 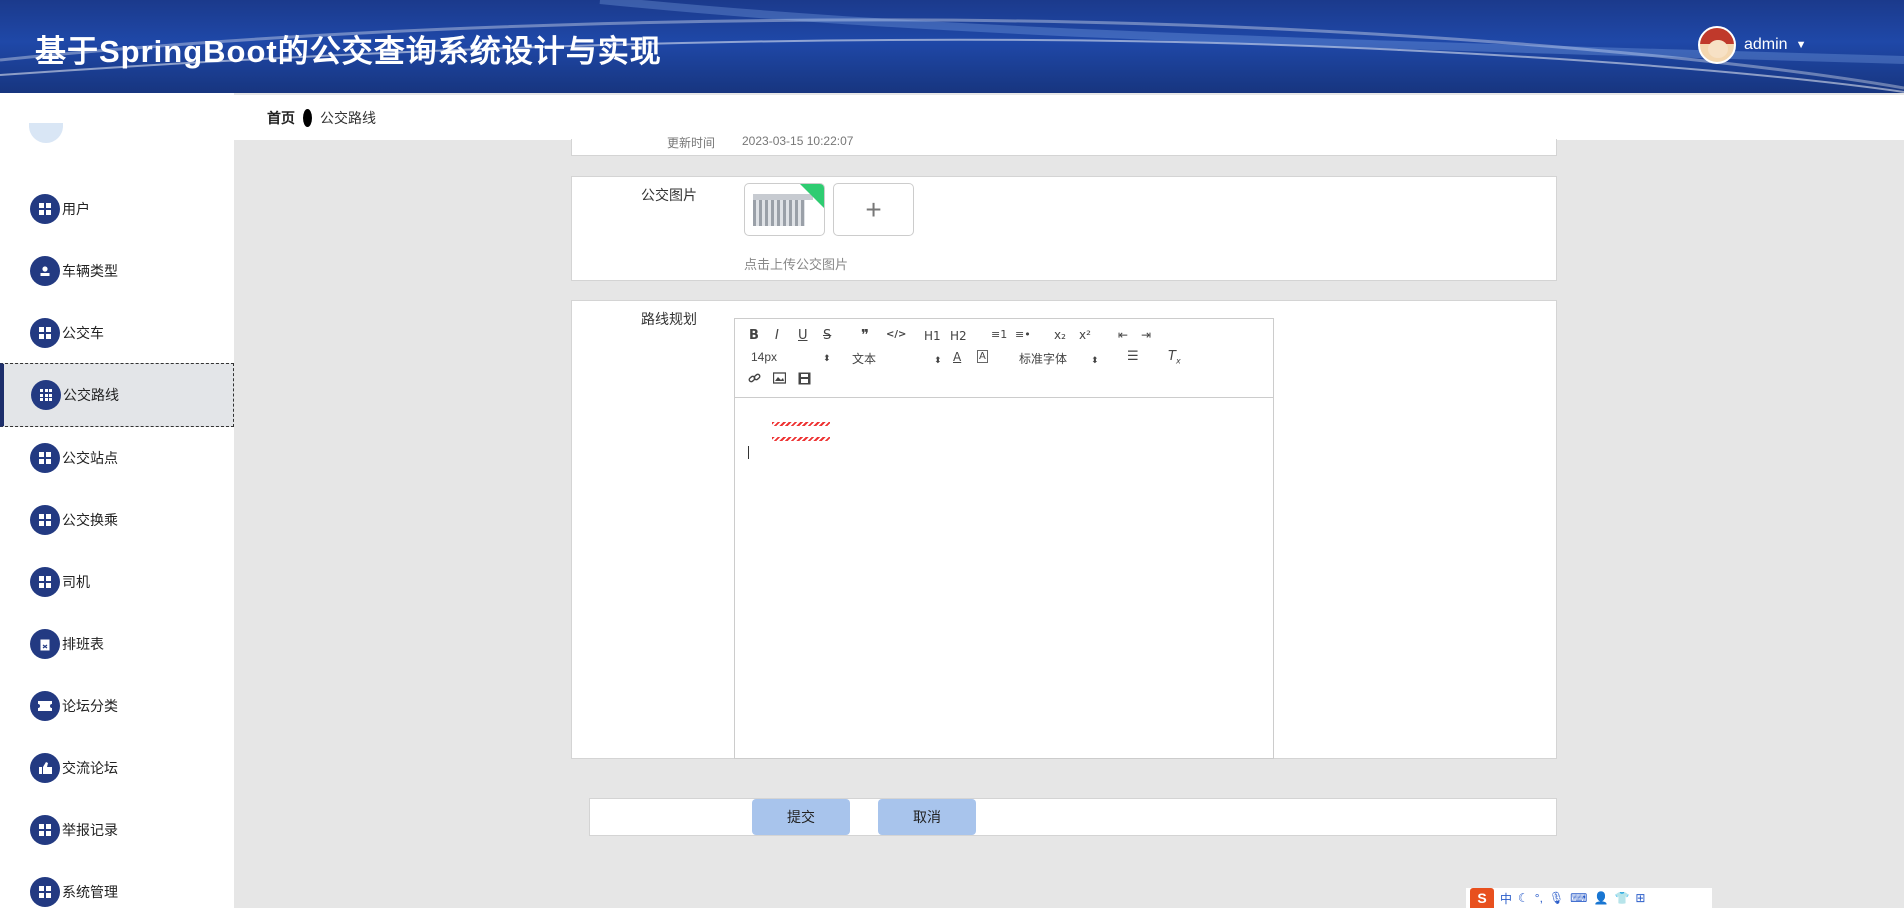 I want to click on sidebar-item-label: 公交车, so click(x=83, y=333).